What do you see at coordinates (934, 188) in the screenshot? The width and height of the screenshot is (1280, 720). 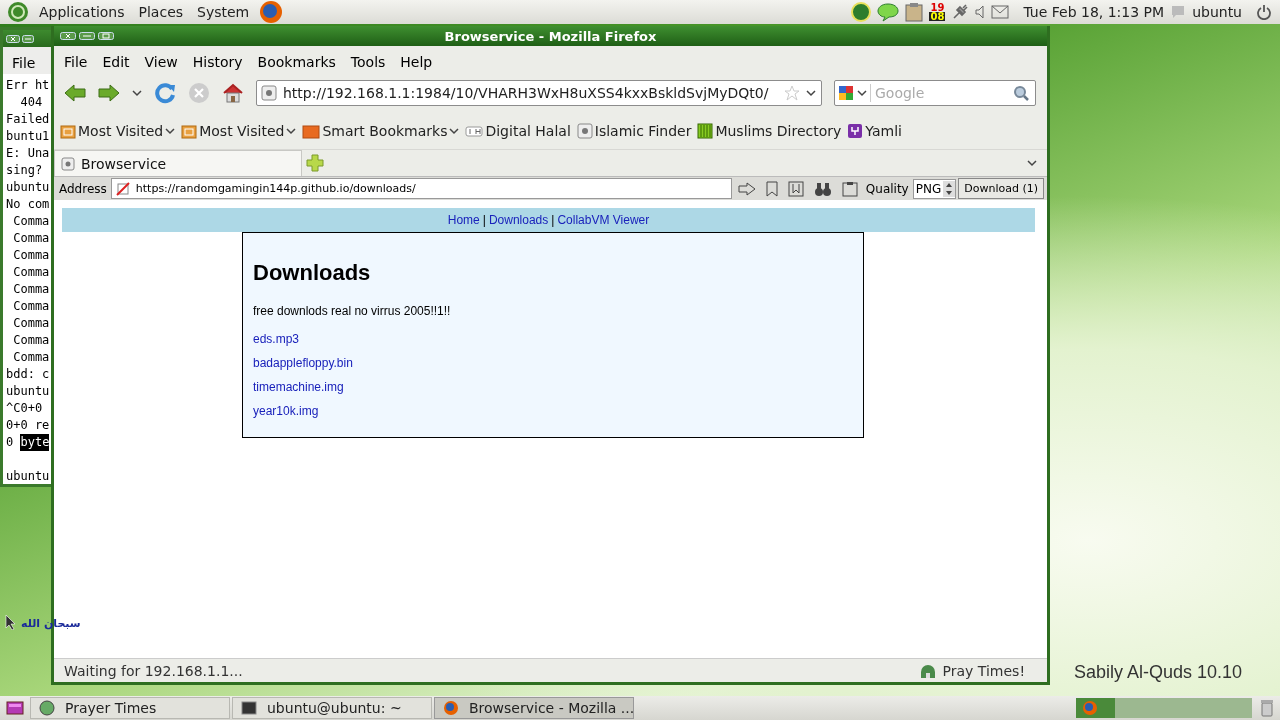 I see `quality-spinner: PNG` at bounding box center [934, 188].